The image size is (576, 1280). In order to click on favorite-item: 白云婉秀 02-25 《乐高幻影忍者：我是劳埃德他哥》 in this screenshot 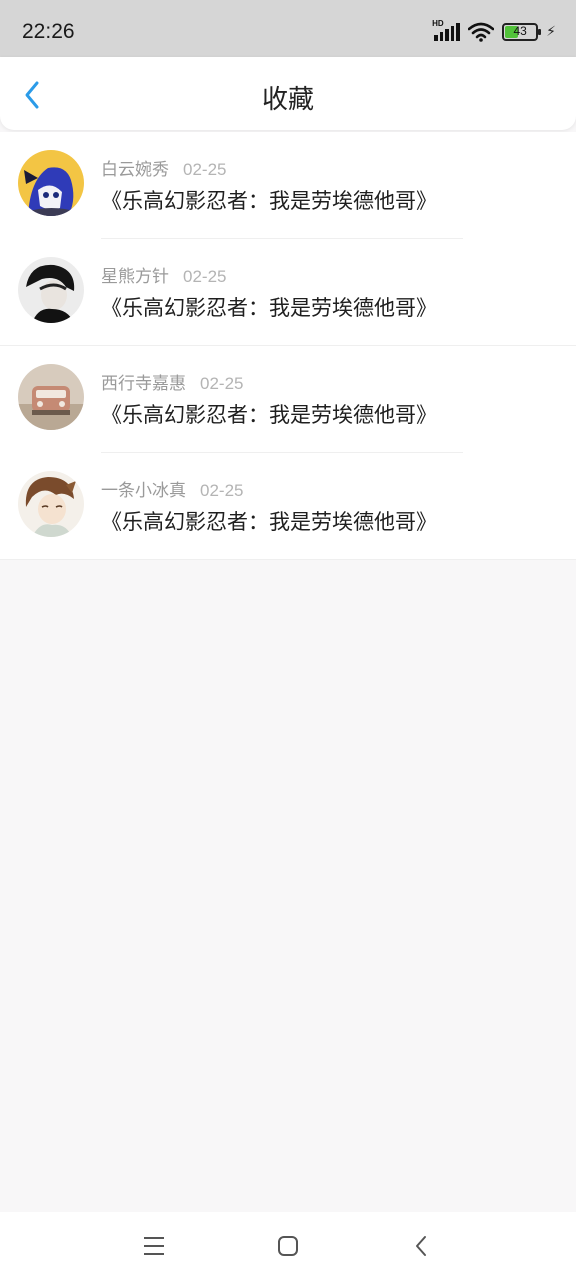, I will do `click(288, 185)`.